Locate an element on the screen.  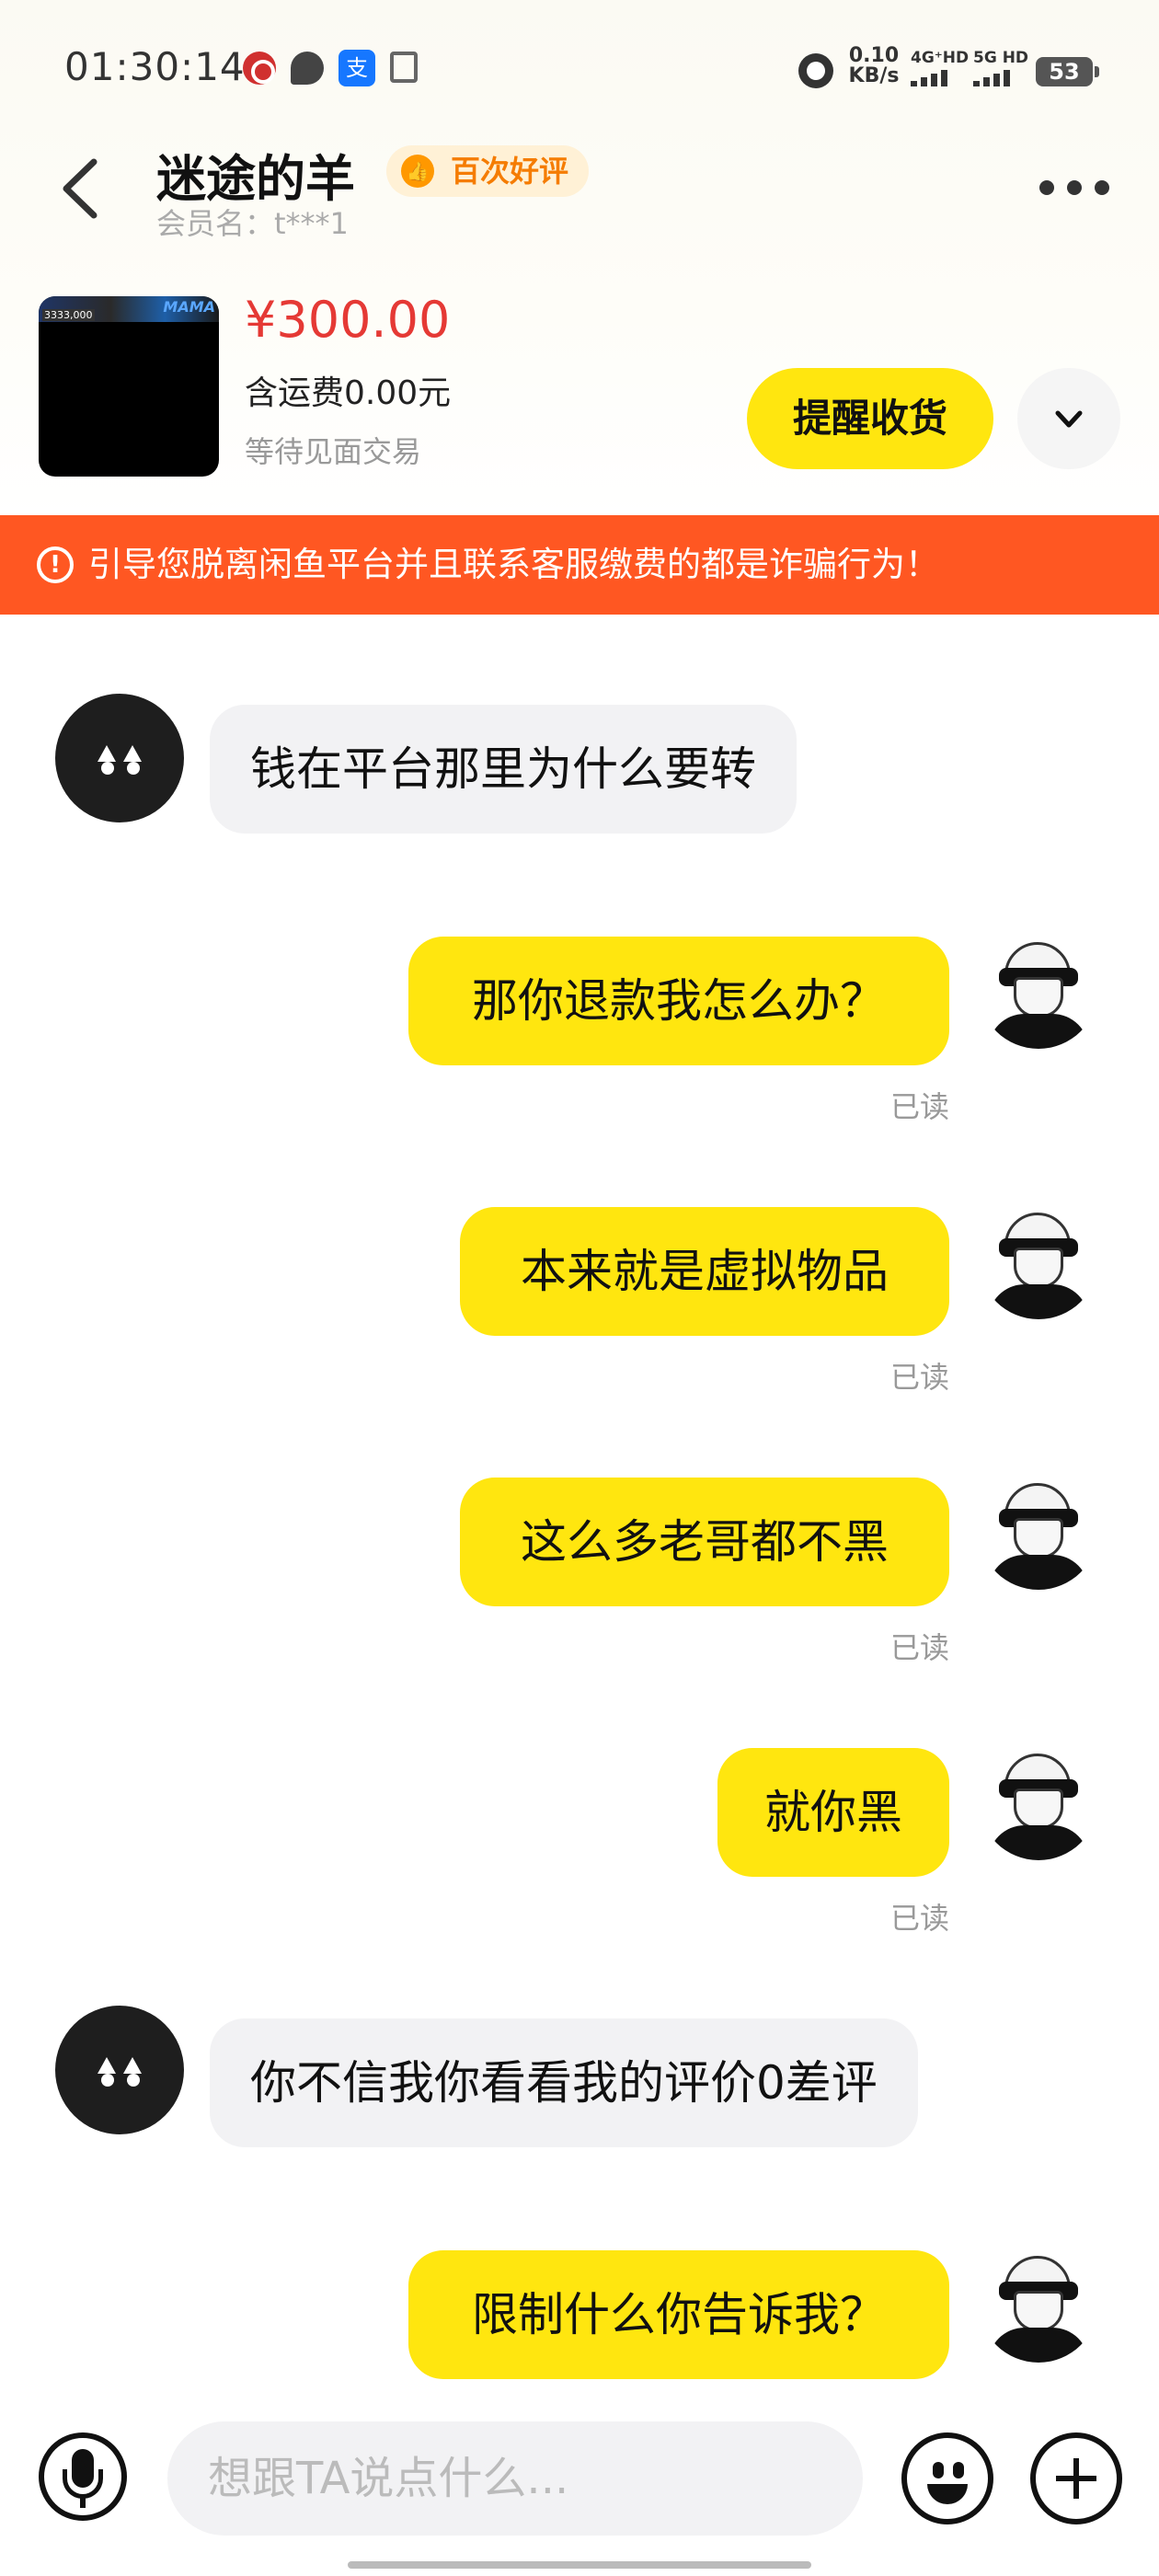
chat-icon is located at coordinates (307, 68).